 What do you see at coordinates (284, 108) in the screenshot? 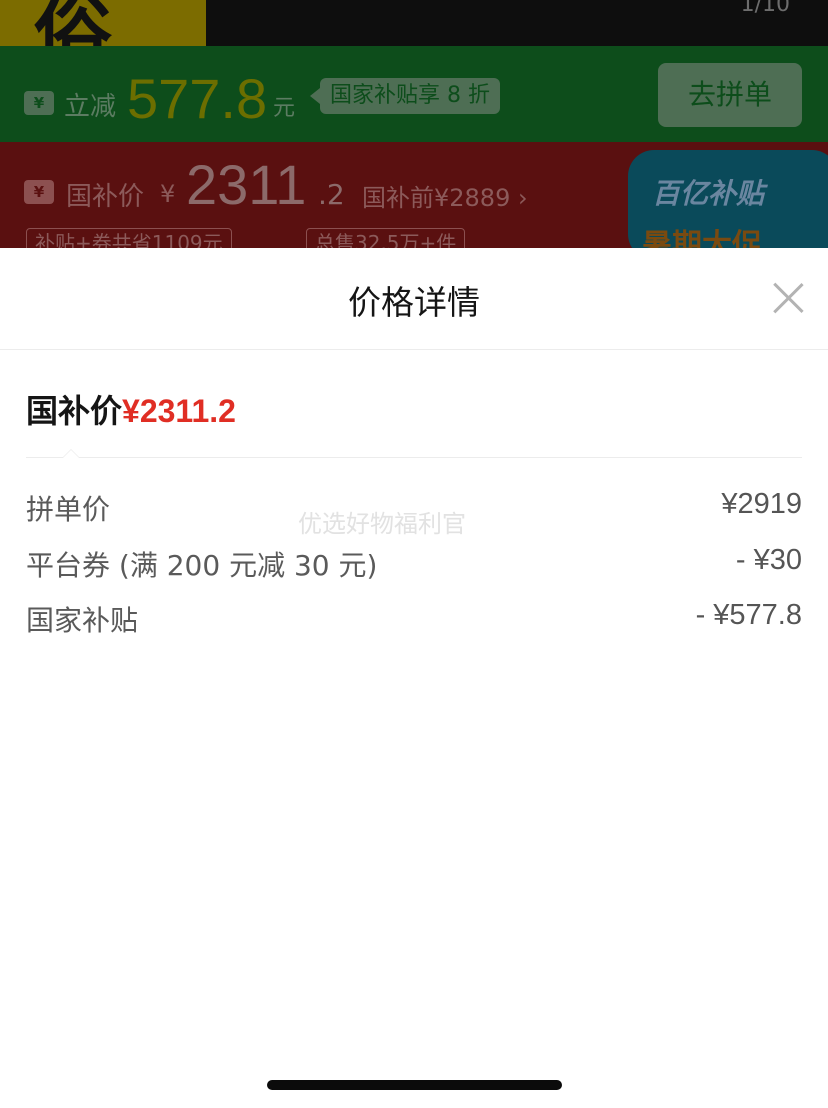
I see `discount-unit: 元` at bounding box center [284, 108].